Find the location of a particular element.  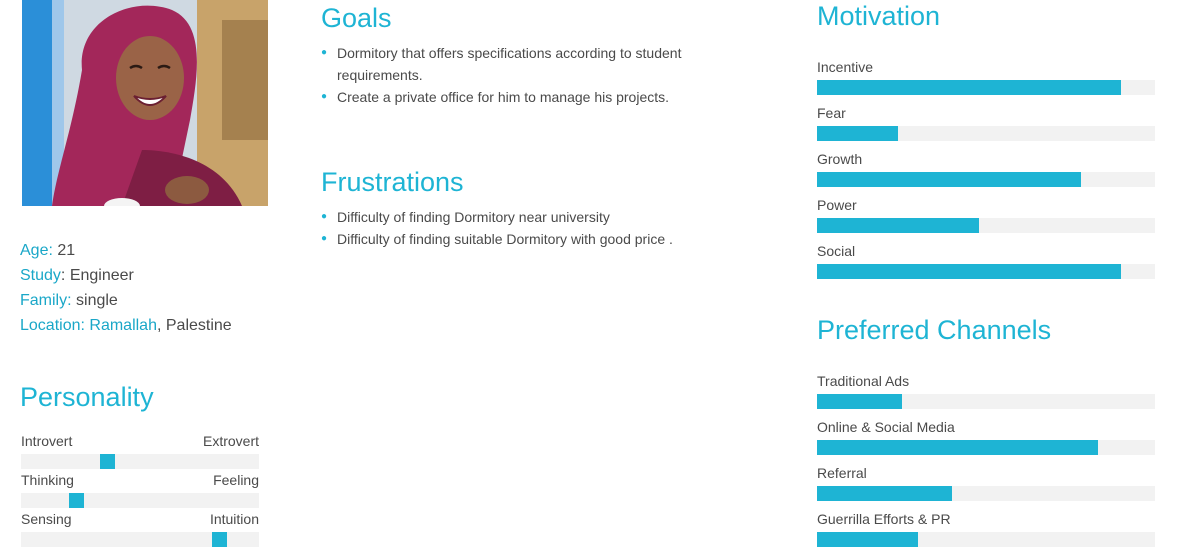

study-value: Engineer is located at coordinates (101, 275).